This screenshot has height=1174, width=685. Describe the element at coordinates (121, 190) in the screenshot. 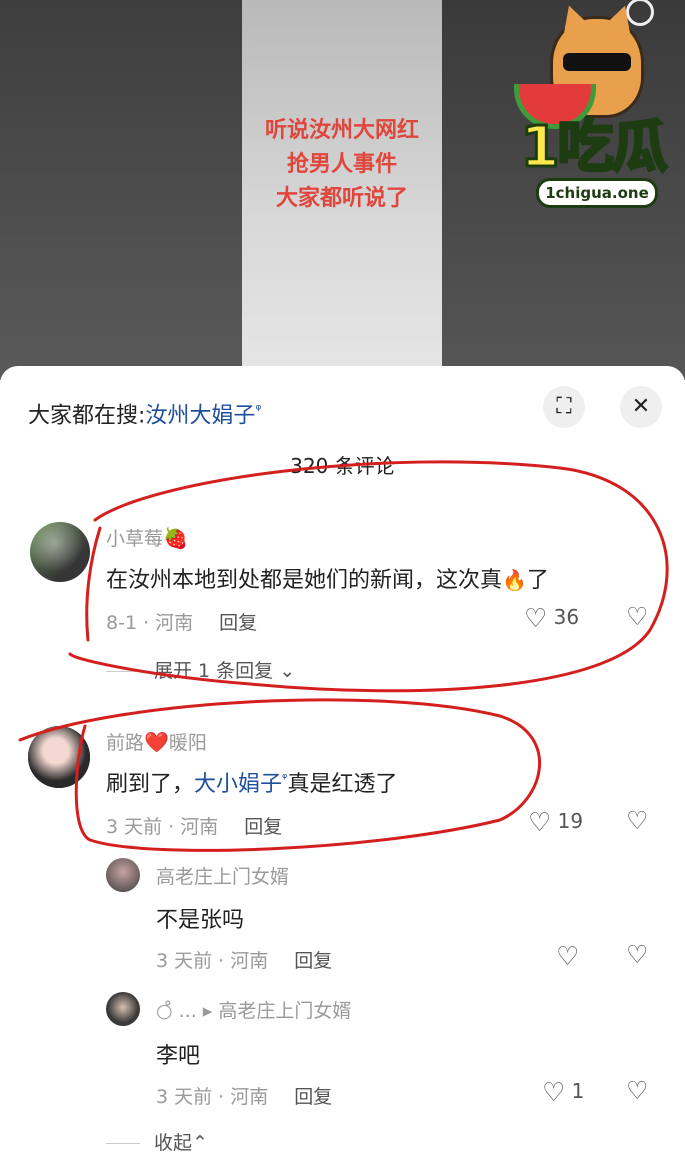

I see `video-left-panel` at that location.